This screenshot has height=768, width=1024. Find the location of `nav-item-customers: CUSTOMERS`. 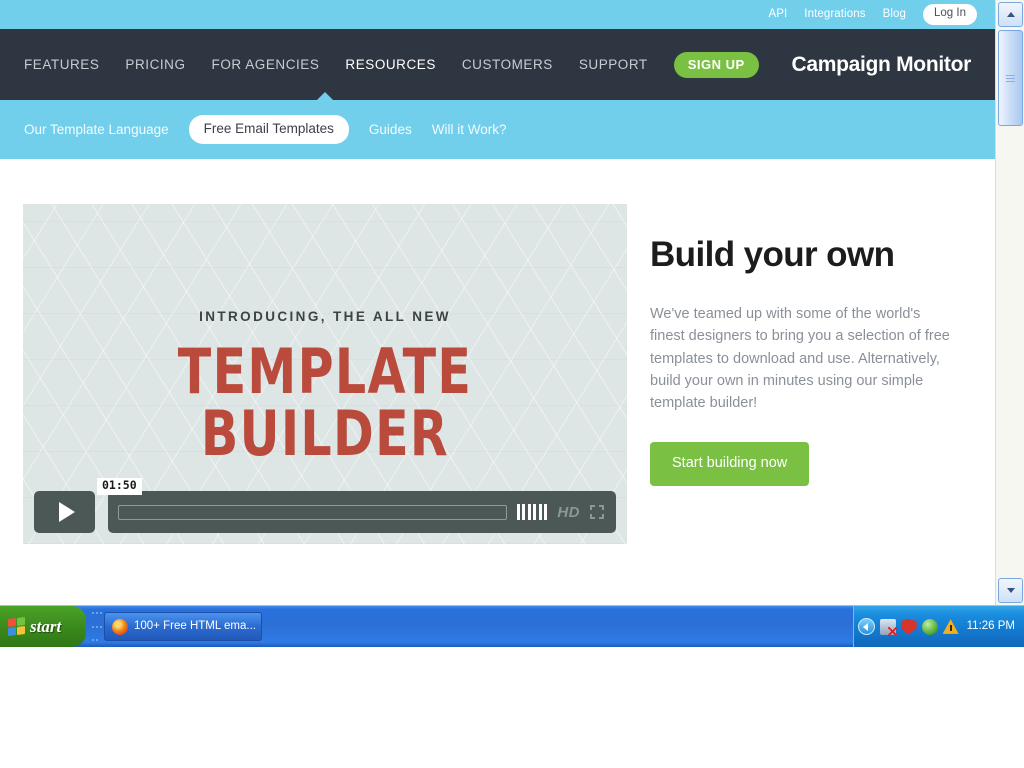

nav-item-customers: CUSTOMERS is located at coordinates (507, 65).